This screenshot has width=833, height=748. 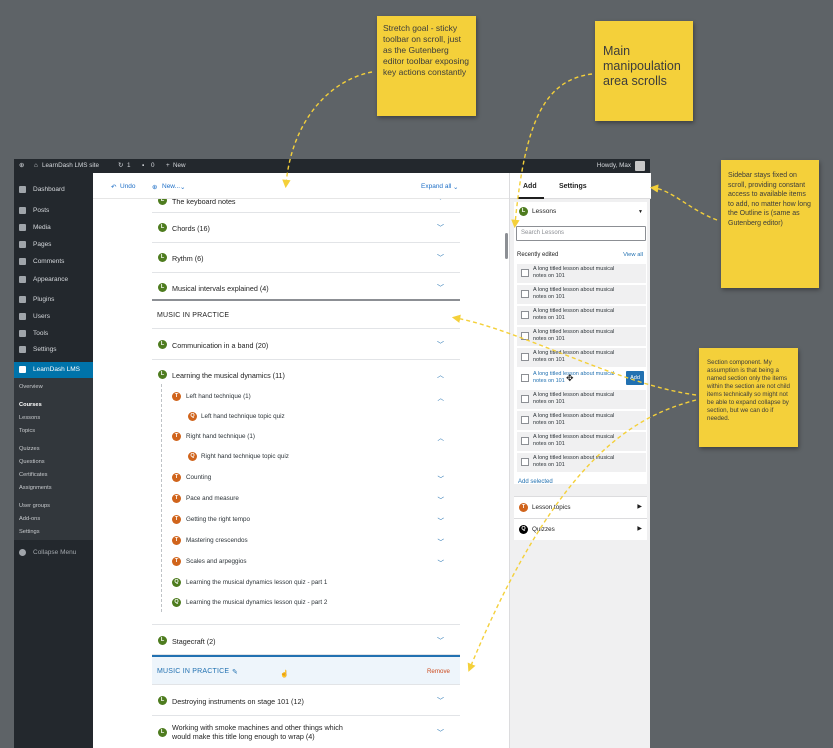 I want to click on updates-icon: ↻, so click(x=120, y=165).